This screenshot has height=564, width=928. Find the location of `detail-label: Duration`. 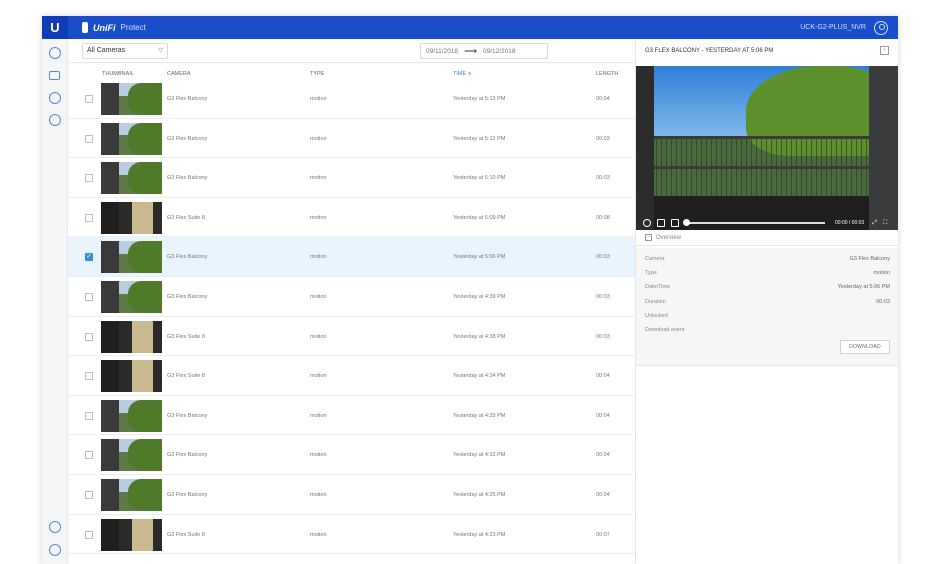

detail-label: Duration is located at coordinates (655, 301).